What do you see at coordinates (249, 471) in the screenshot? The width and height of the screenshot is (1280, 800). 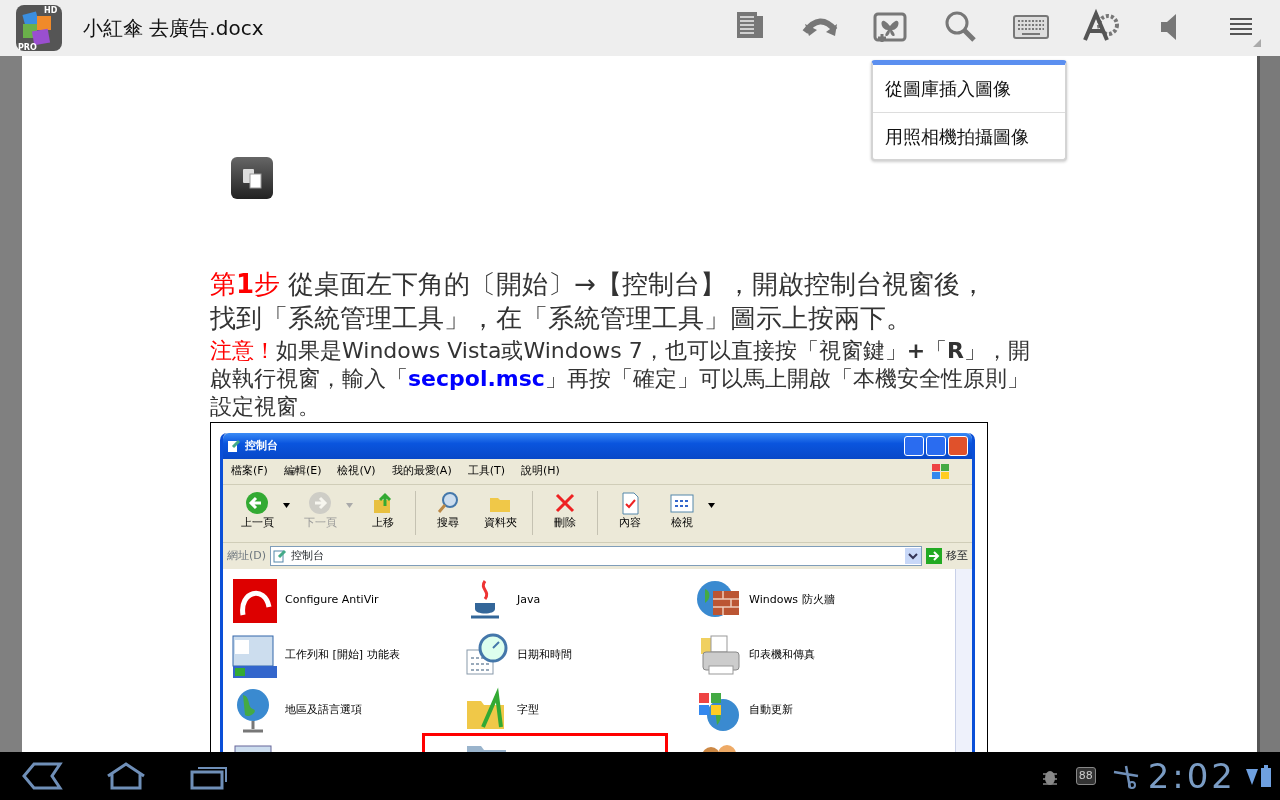 I see `menu-item: 檔案(F)` at bounding box center [249, 471].